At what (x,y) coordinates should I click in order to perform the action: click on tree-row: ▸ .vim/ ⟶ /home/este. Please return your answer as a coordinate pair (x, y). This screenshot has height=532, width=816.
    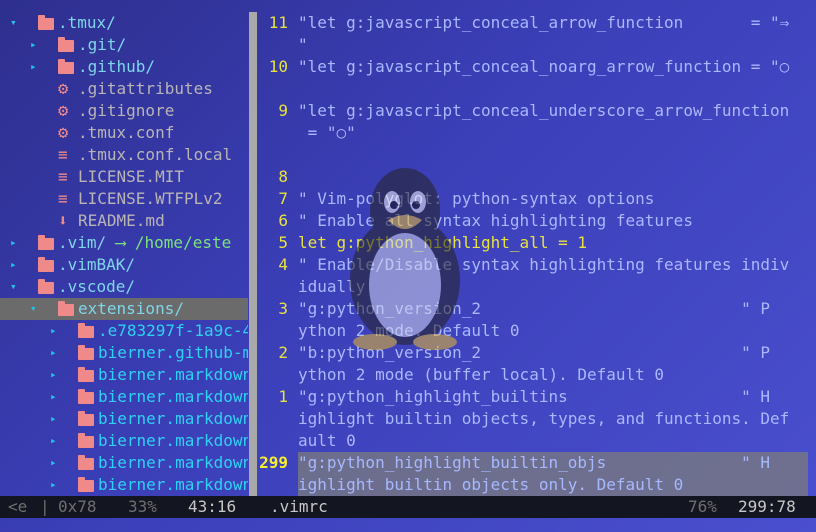
    Looking at the image, I should click on (124, 243).